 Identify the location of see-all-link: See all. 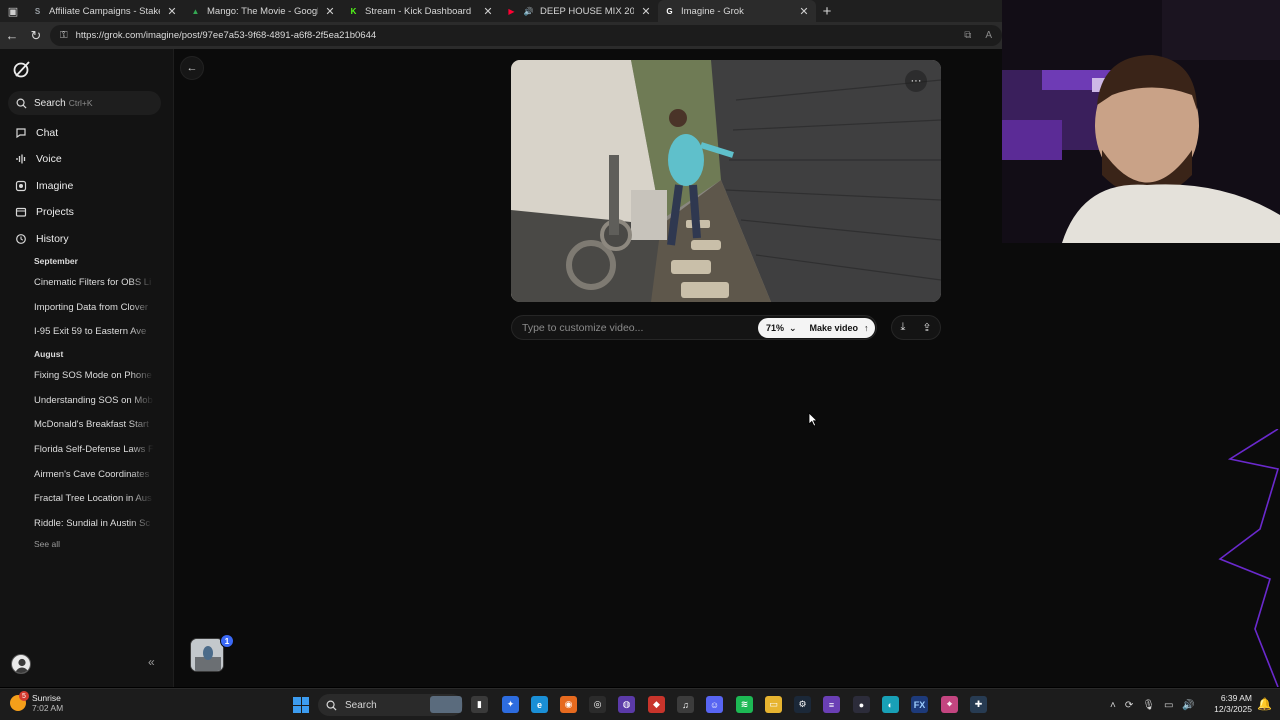
(47, 544).